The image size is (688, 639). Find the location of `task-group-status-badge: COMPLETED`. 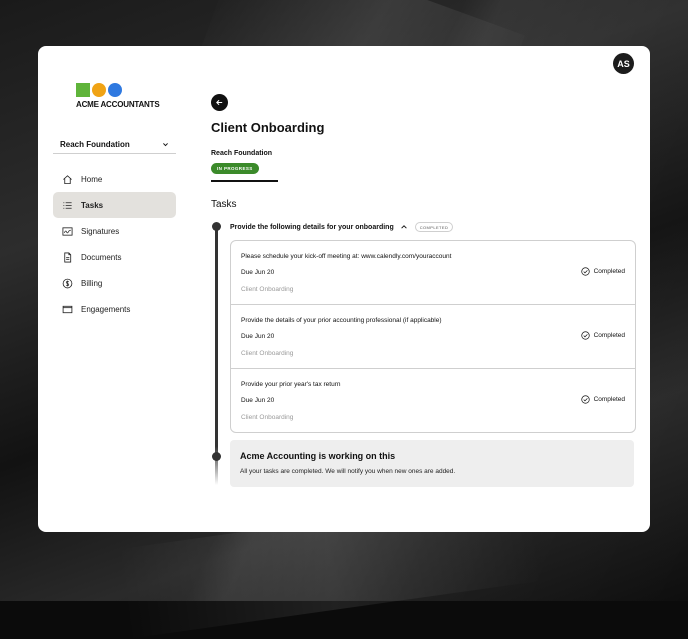

task-group-status-badge: COMPLETED is located at coordinates (434, 227).